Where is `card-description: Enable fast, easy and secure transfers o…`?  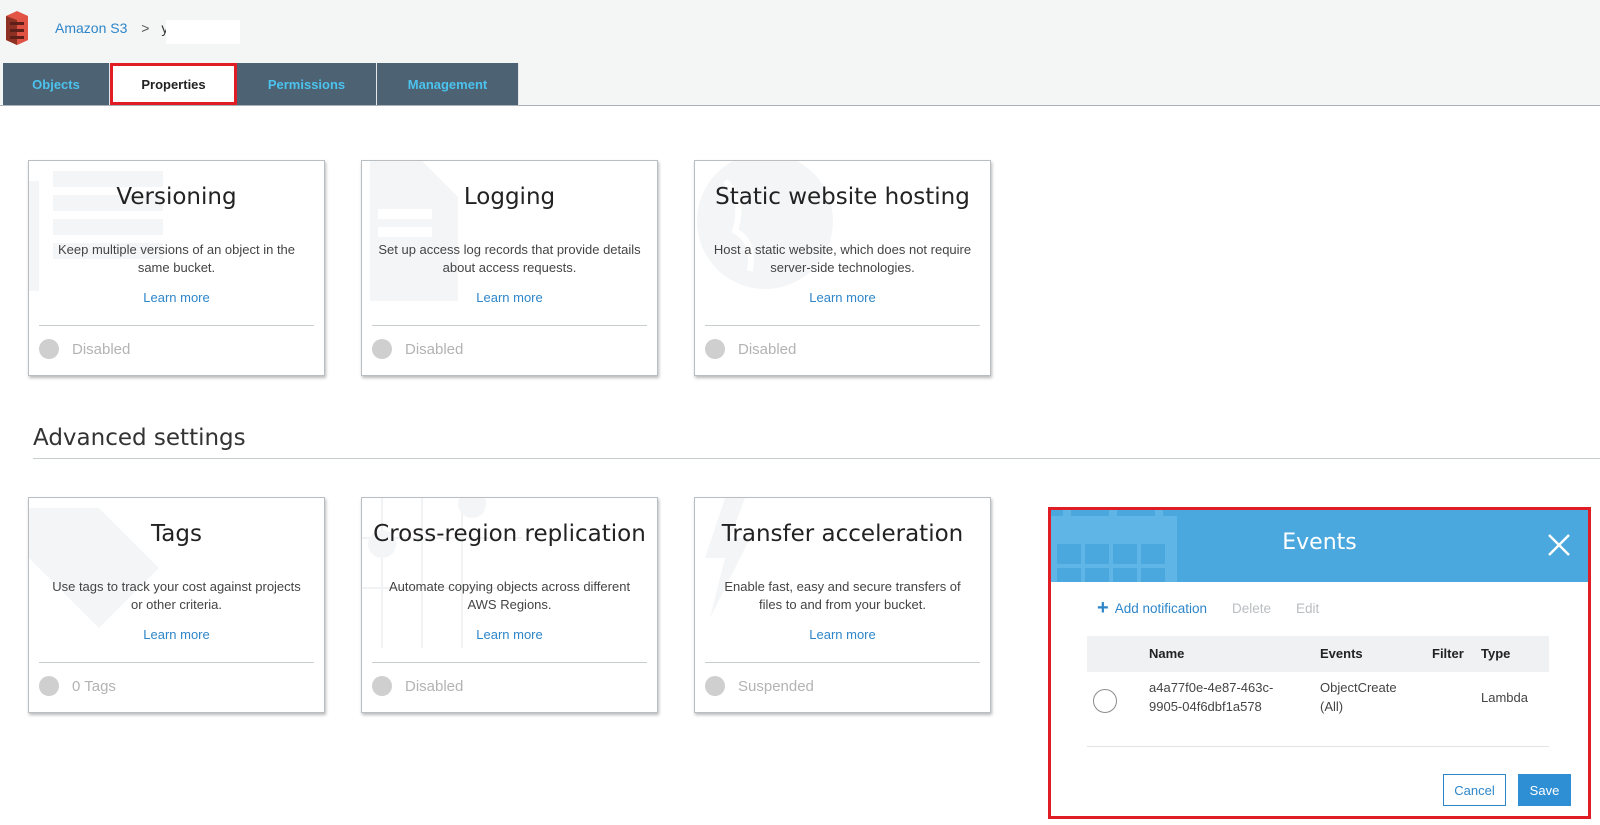 card-description: Enable fast, easy and secure transfers o… is located at coordinates (842, 595).